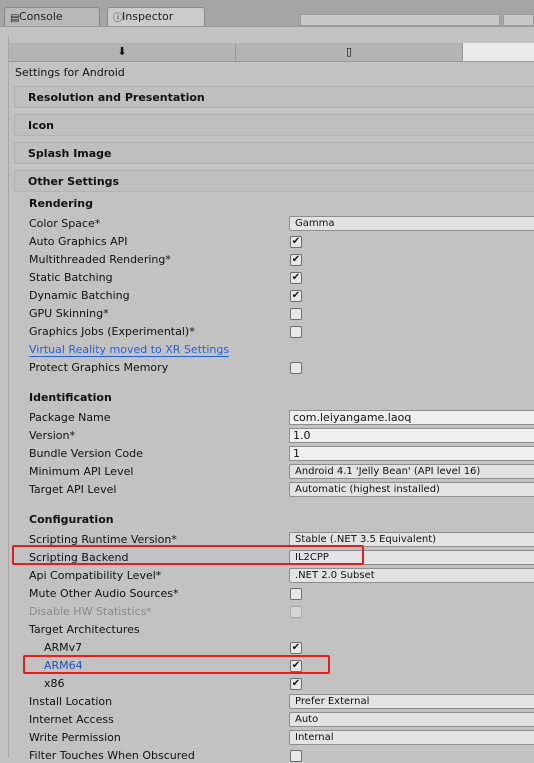  I want to click on platform-tab-row: ⬇ ▯, so click(271, 52).